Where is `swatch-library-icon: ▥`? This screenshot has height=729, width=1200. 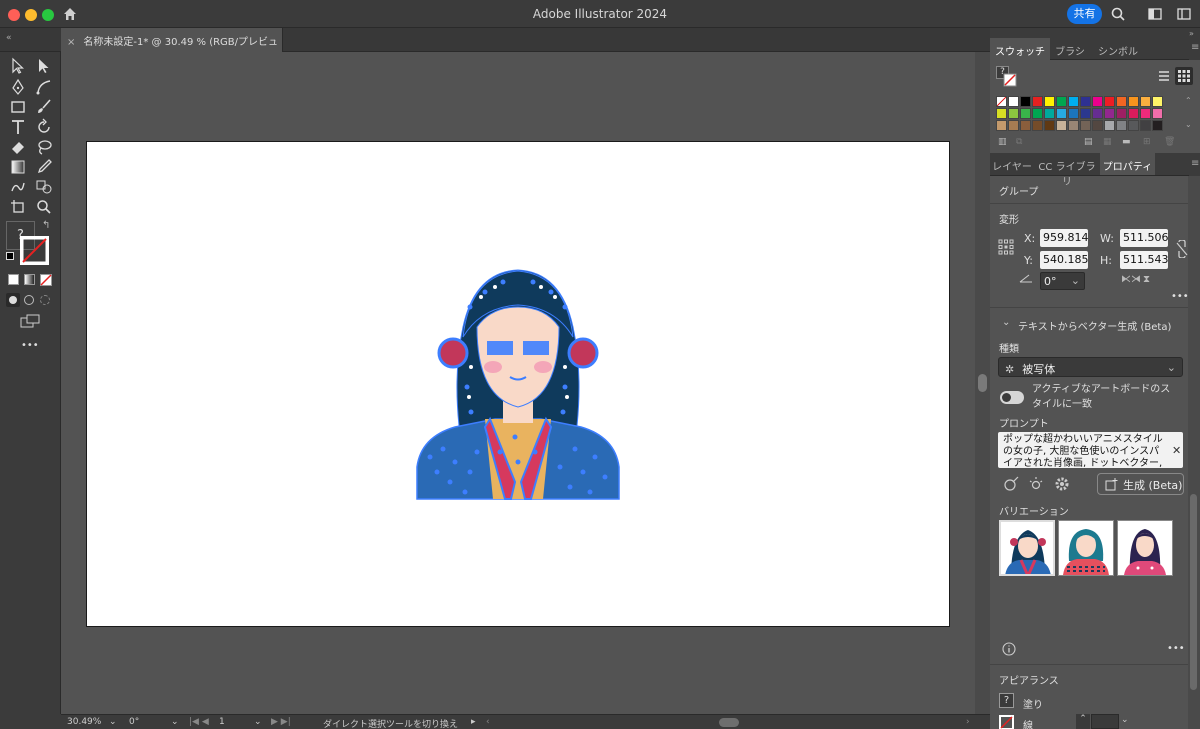 swatch-library-icon: ▥ is located at coordinates (1002, 142).